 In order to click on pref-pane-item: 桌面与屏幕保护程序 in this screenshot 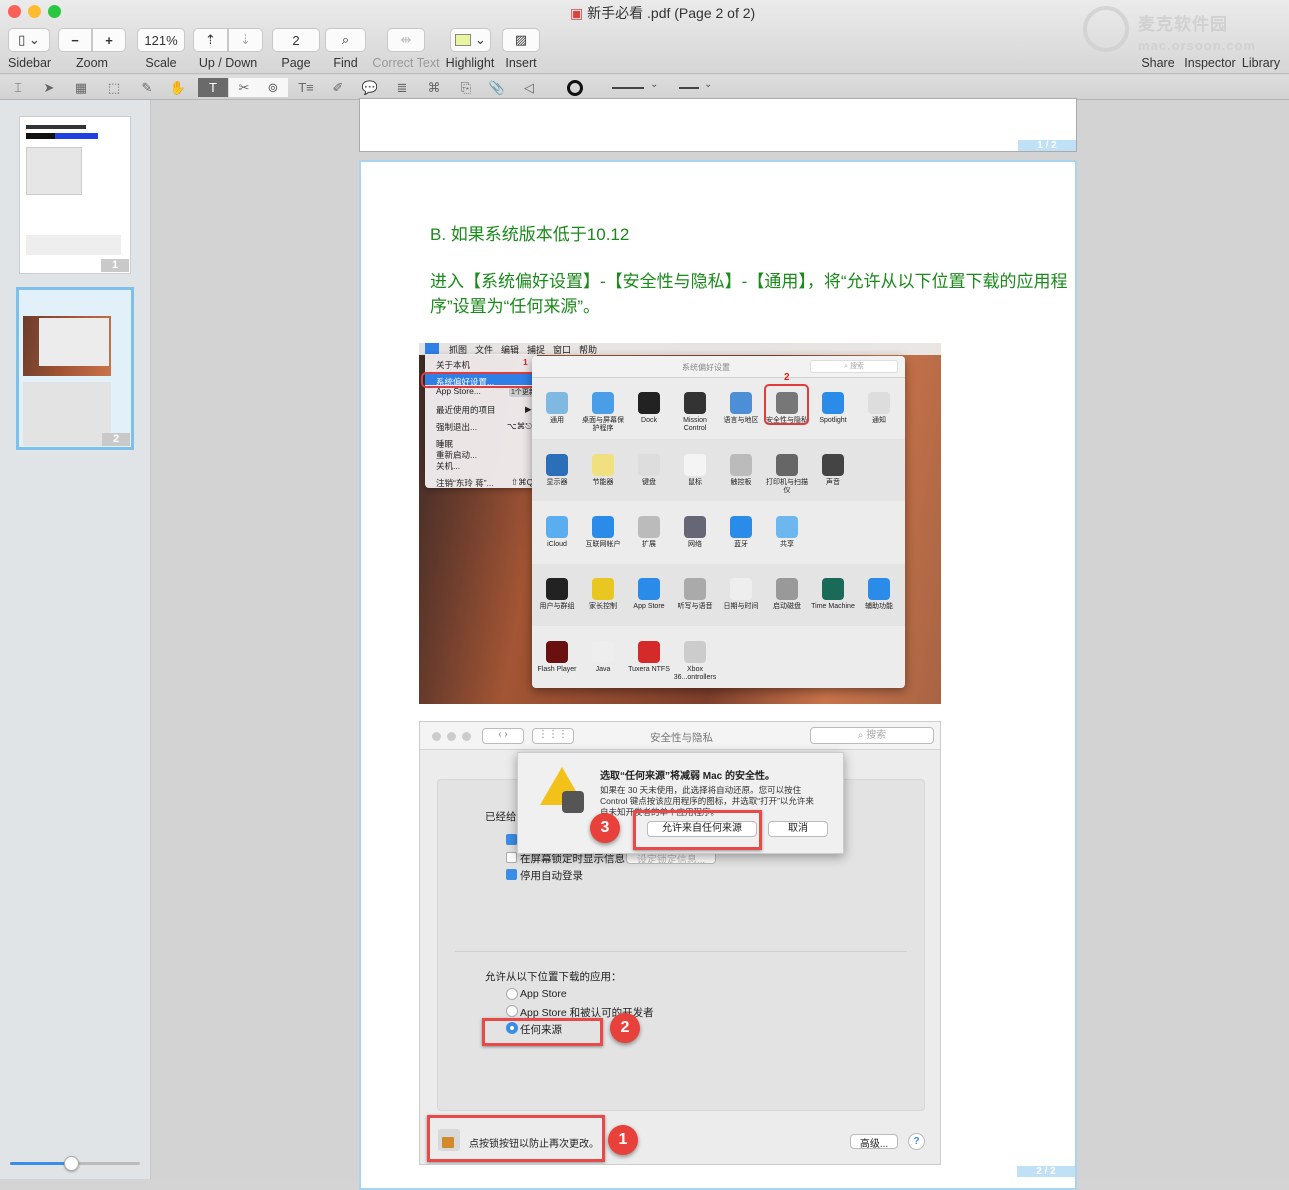, I will do `click(603, 412)`.